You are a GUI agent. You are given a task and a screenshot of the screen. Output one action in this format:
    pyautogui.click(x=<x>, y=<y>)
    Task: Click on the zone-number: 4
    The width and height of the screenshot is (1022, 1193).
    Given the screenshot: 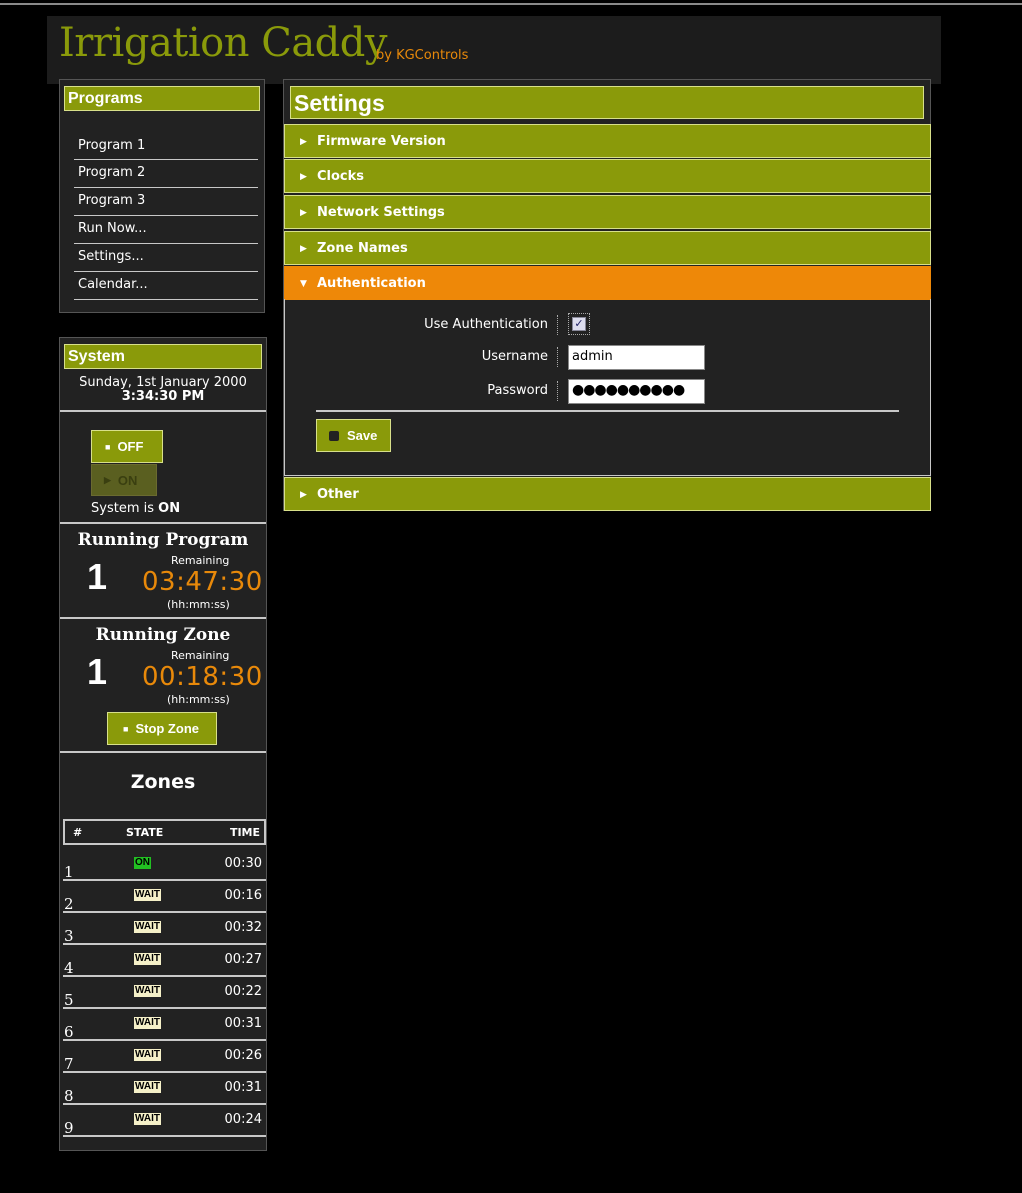 What is the action you would take?
    pyautogui.click(x=69, y=968)
    